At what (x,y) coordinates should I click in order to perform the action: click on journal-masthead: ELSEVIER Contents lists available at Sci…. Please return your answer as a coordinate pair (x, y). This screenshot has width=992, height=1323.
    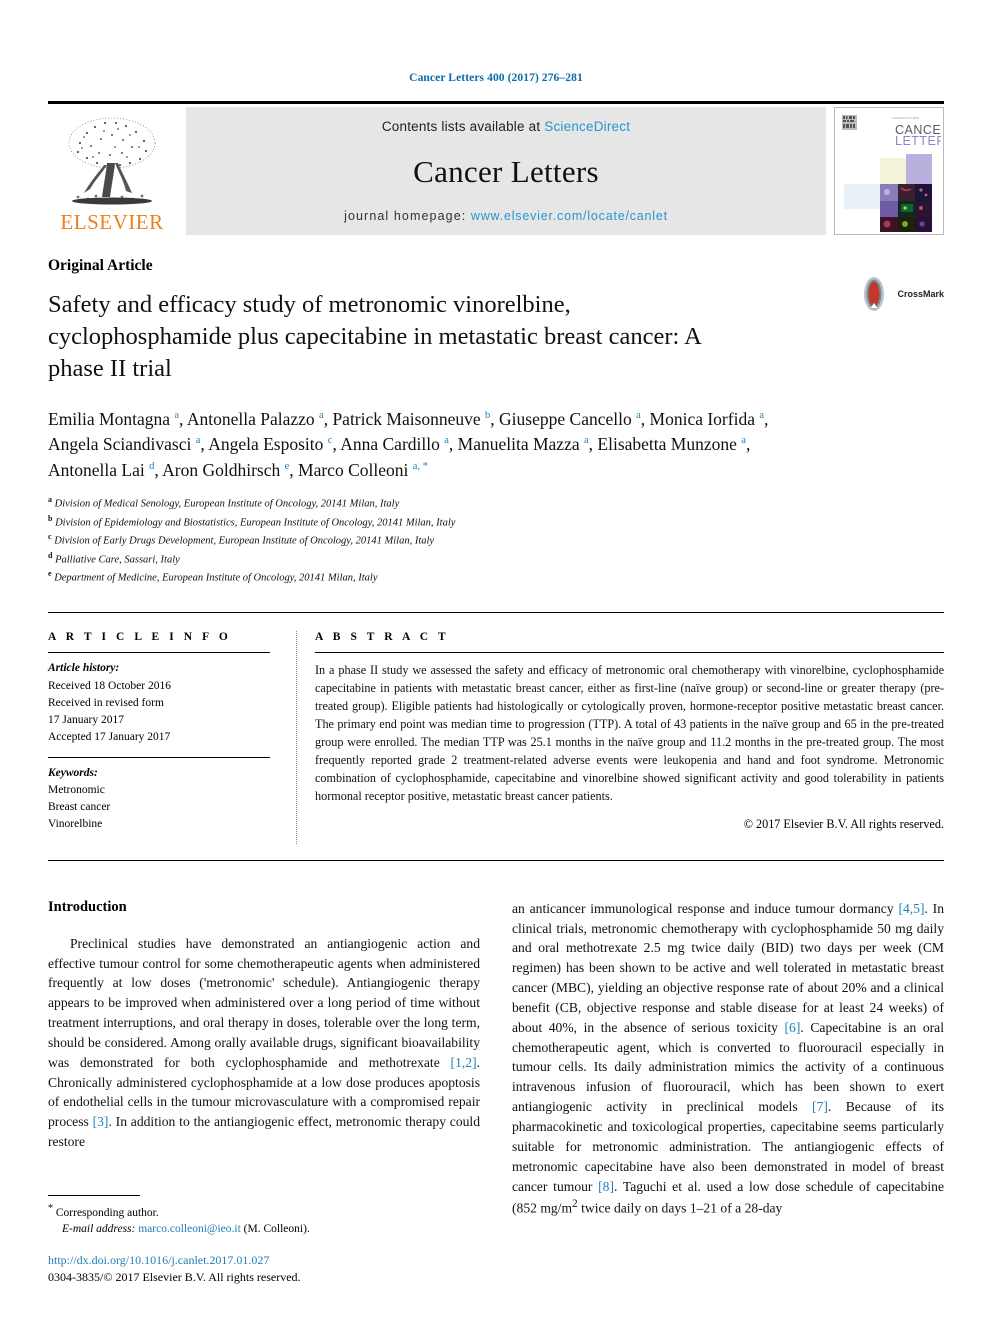
    Looking at the image, I should click on (496, 171).